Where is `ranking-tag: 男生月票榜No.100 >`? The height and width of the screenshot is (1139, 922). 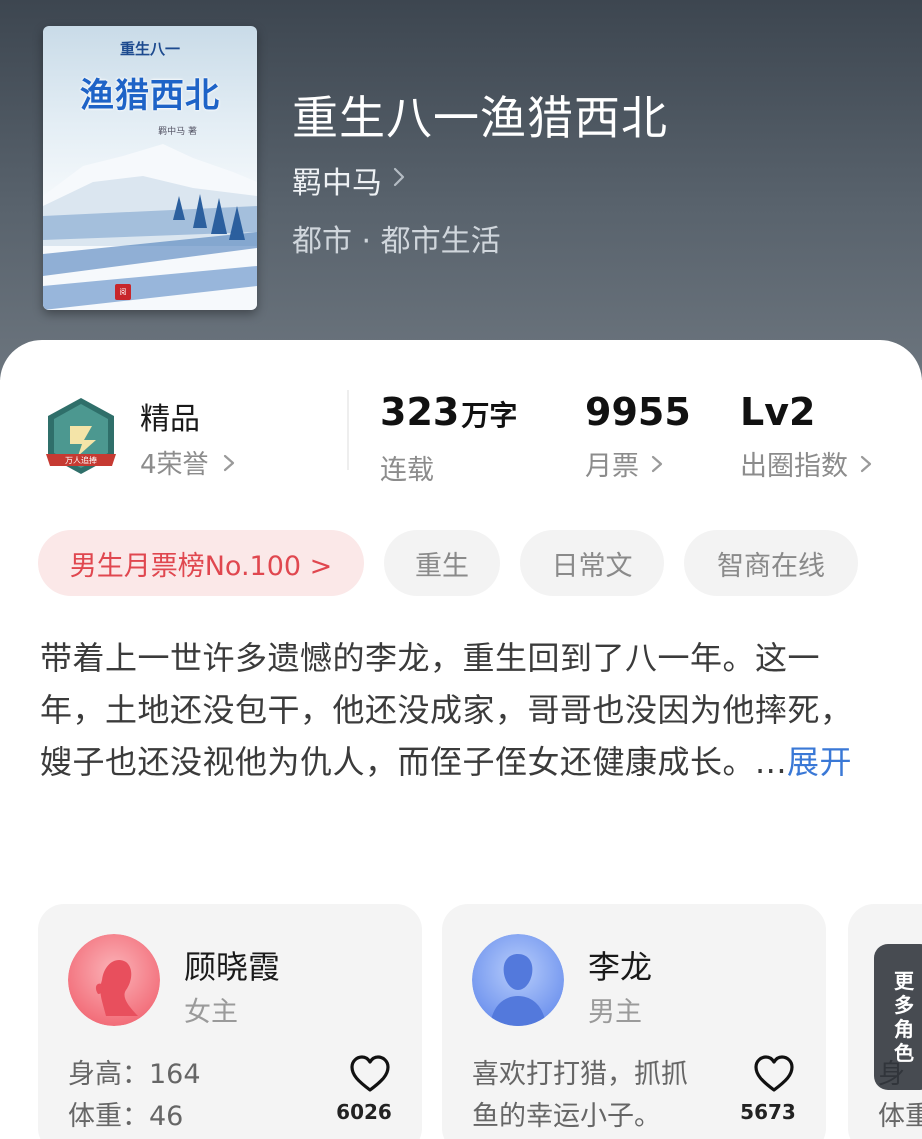 ranking-tag: 男生月票榜No.100 > is located at coordinates (201, 563).